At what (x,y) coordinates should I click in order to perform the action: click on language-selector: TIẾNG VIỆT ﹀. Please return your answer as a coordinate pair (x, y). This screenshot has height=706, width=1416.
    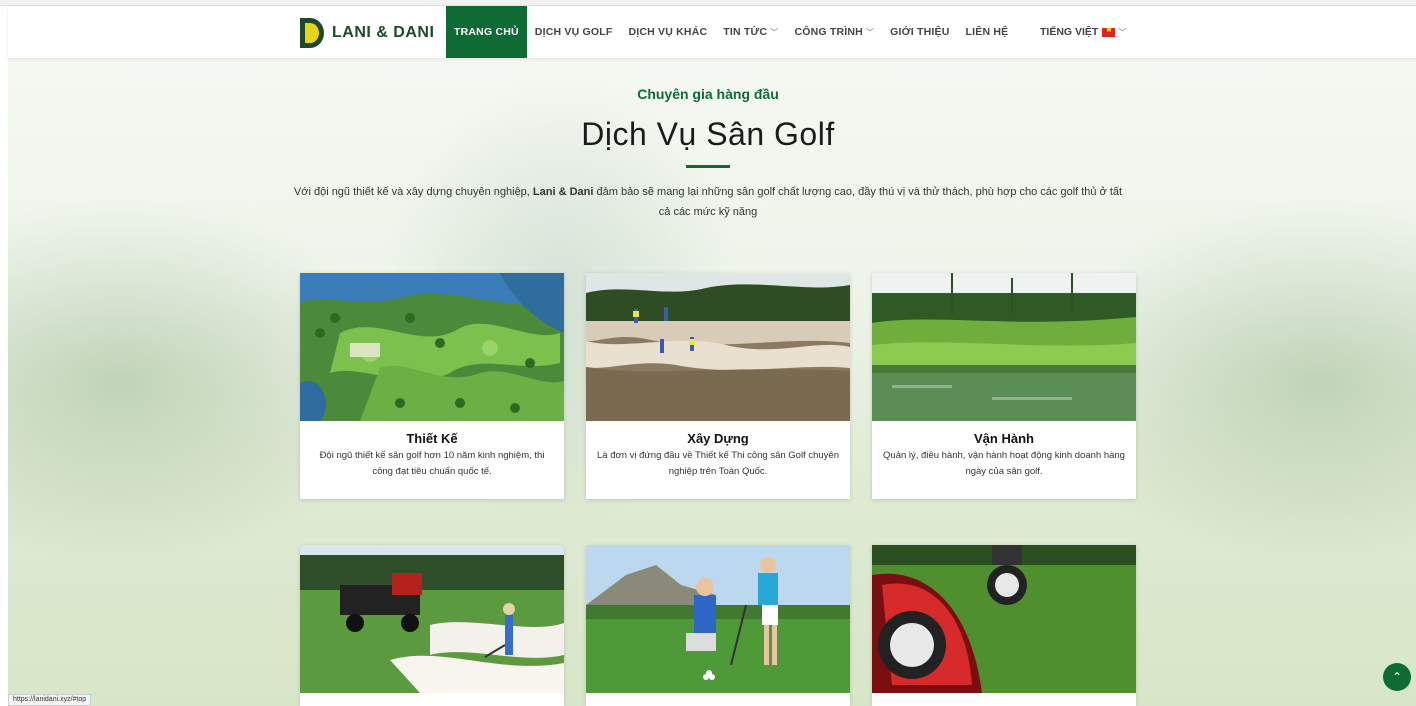
    Looking at the image, I should click on (1083, 32).